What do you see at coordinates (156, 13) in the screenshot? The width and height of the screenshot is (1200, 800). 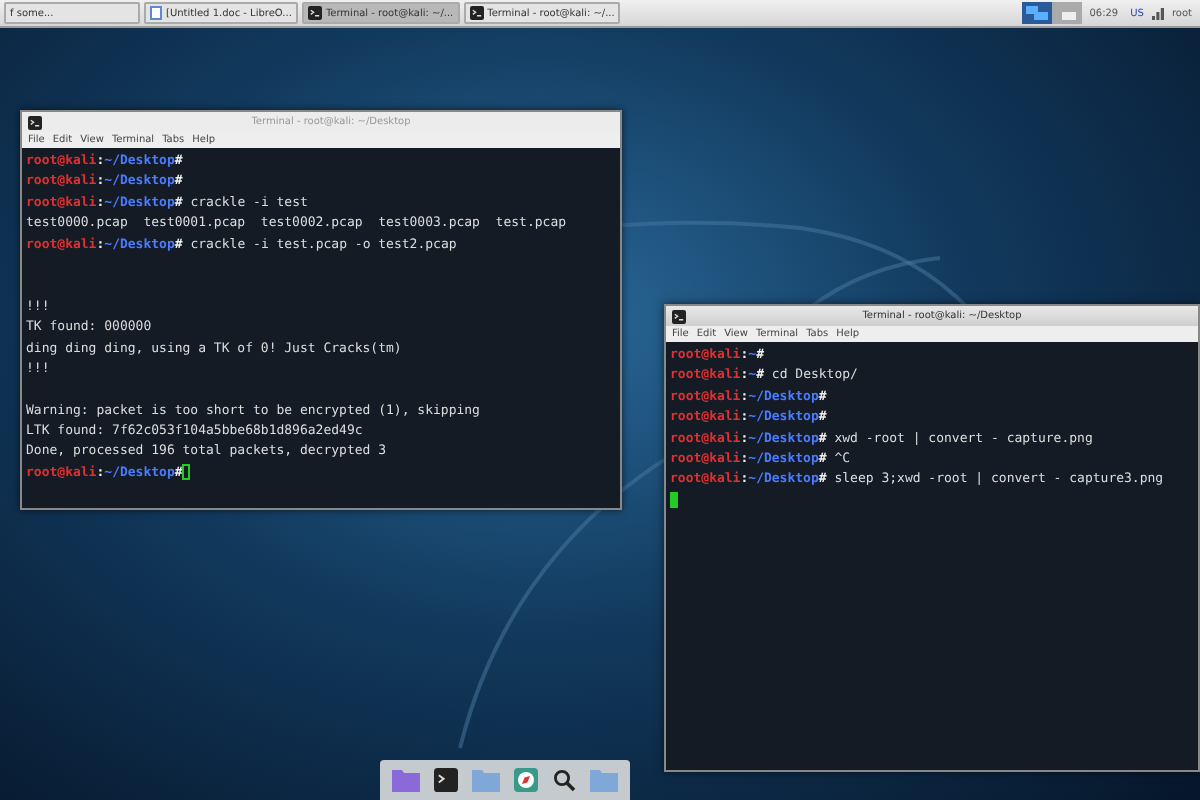 I see `document-icon` at bounding box center [156, 13].